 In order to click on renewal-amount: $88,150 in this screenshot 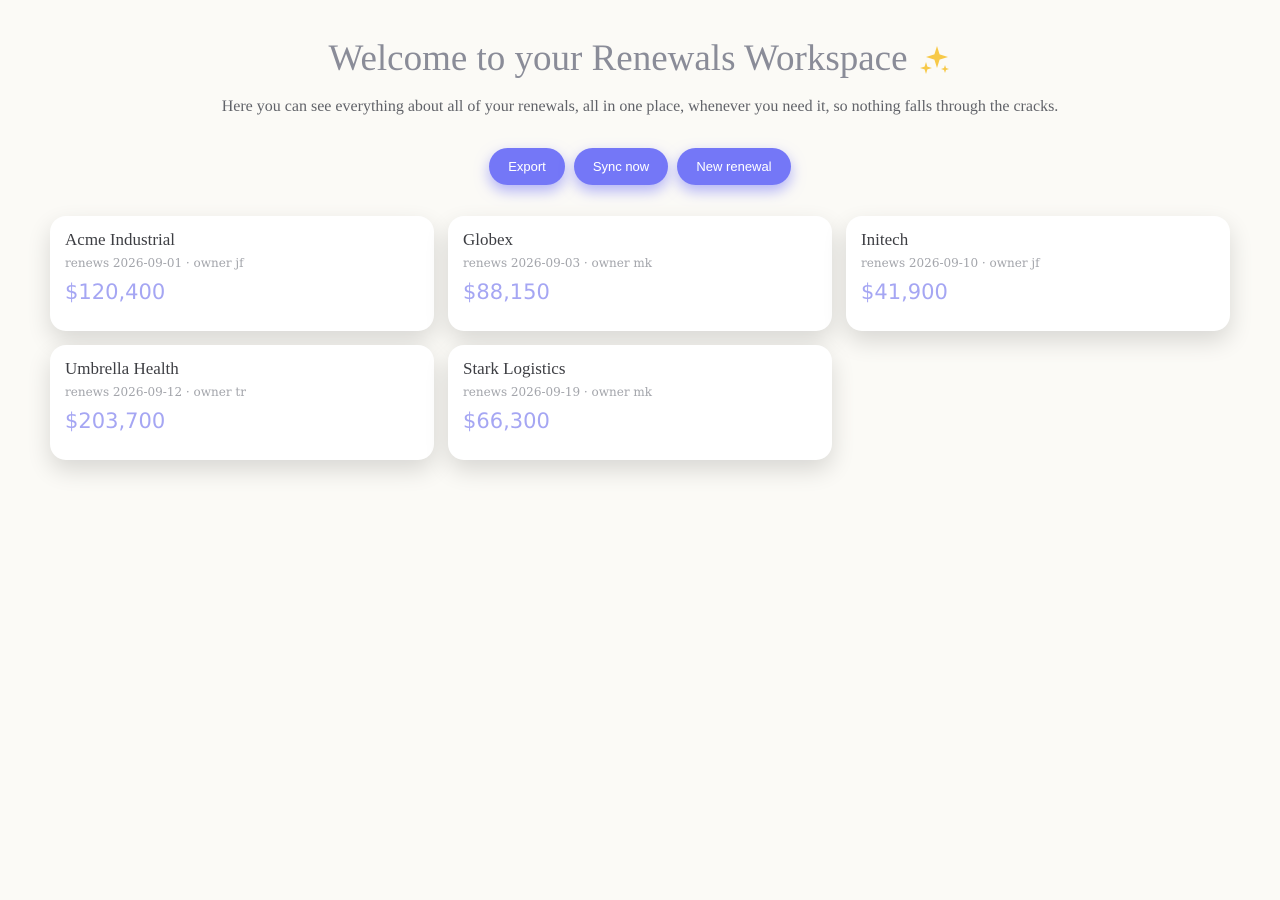, I will do `click(506, 292)`.